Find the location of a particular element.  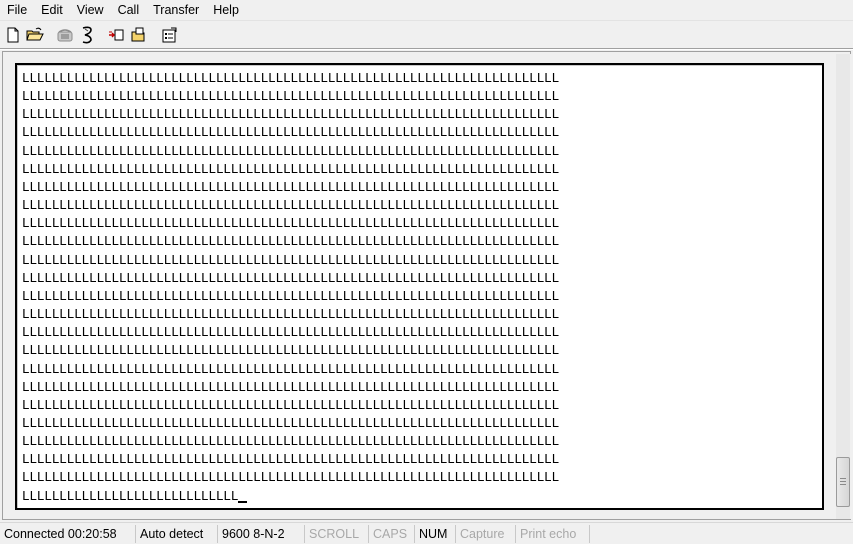

disconnect-button is located at coordinates (65, 35).